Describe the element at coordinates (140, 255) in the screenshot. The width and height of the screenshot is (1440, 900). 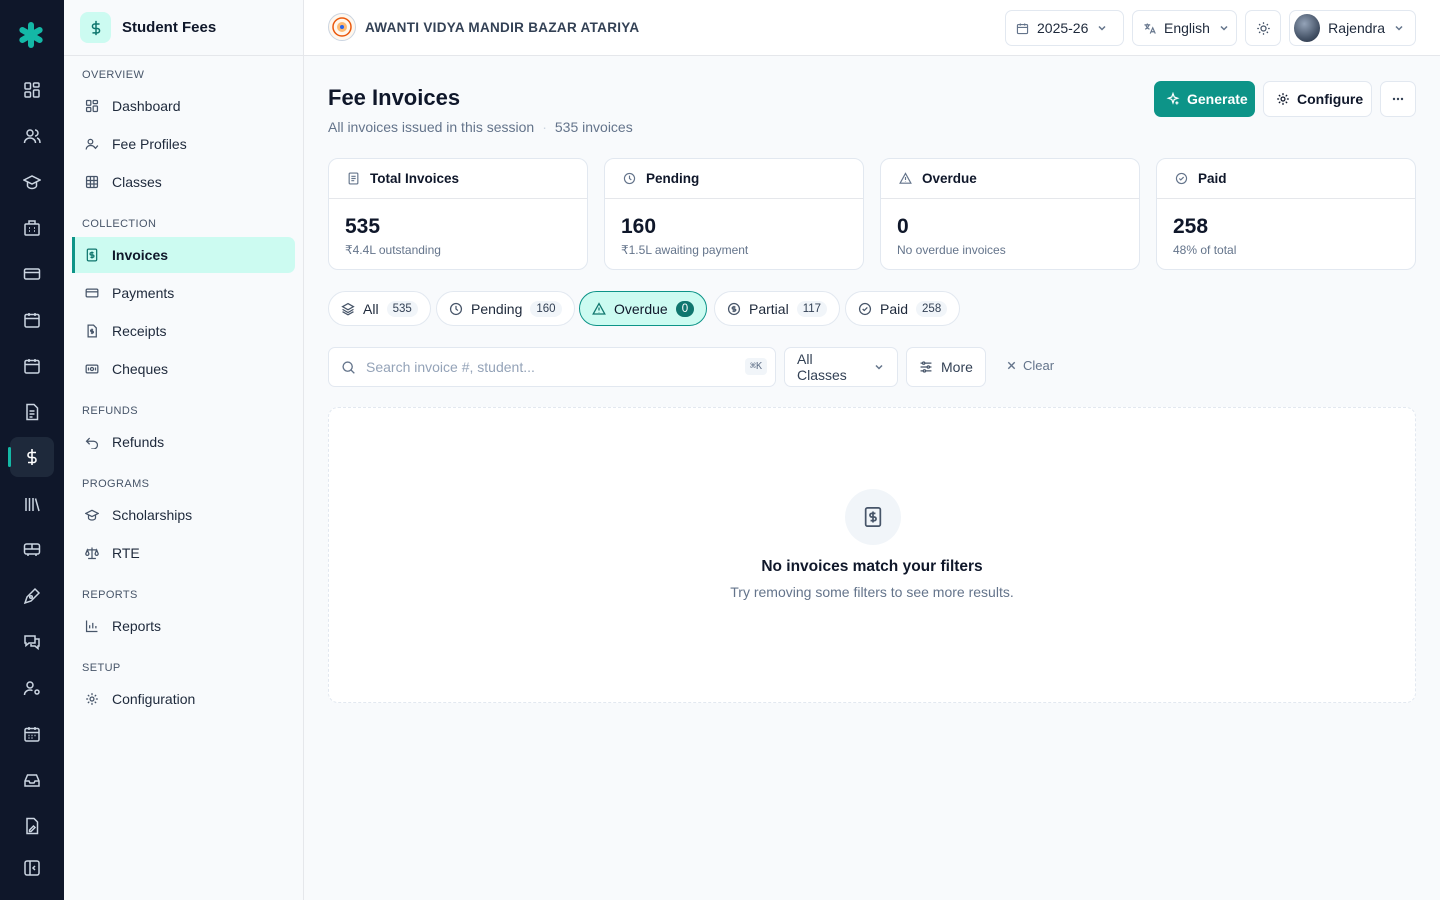
I see `sidebar-item-label: Invoices` at that location.